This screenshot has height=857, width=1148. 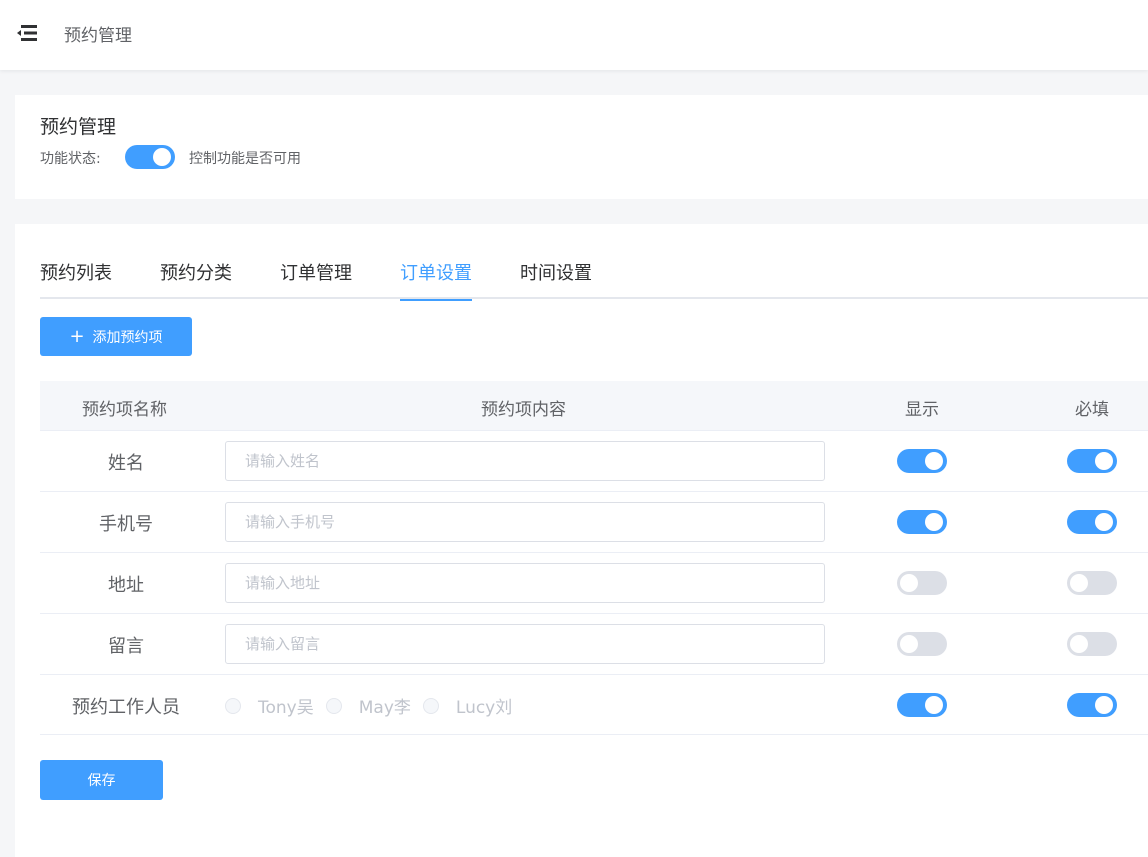 What do you see at coordinates (556, 280) in the screenshot?
I see `tab-time-settings: 时间设置` at bounding box center [556, 280].